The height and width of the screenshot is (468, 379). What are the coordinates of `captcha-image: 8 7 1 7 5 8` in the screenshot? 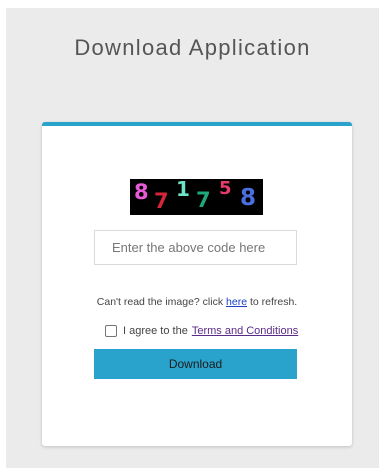 It's located at (196, 197).